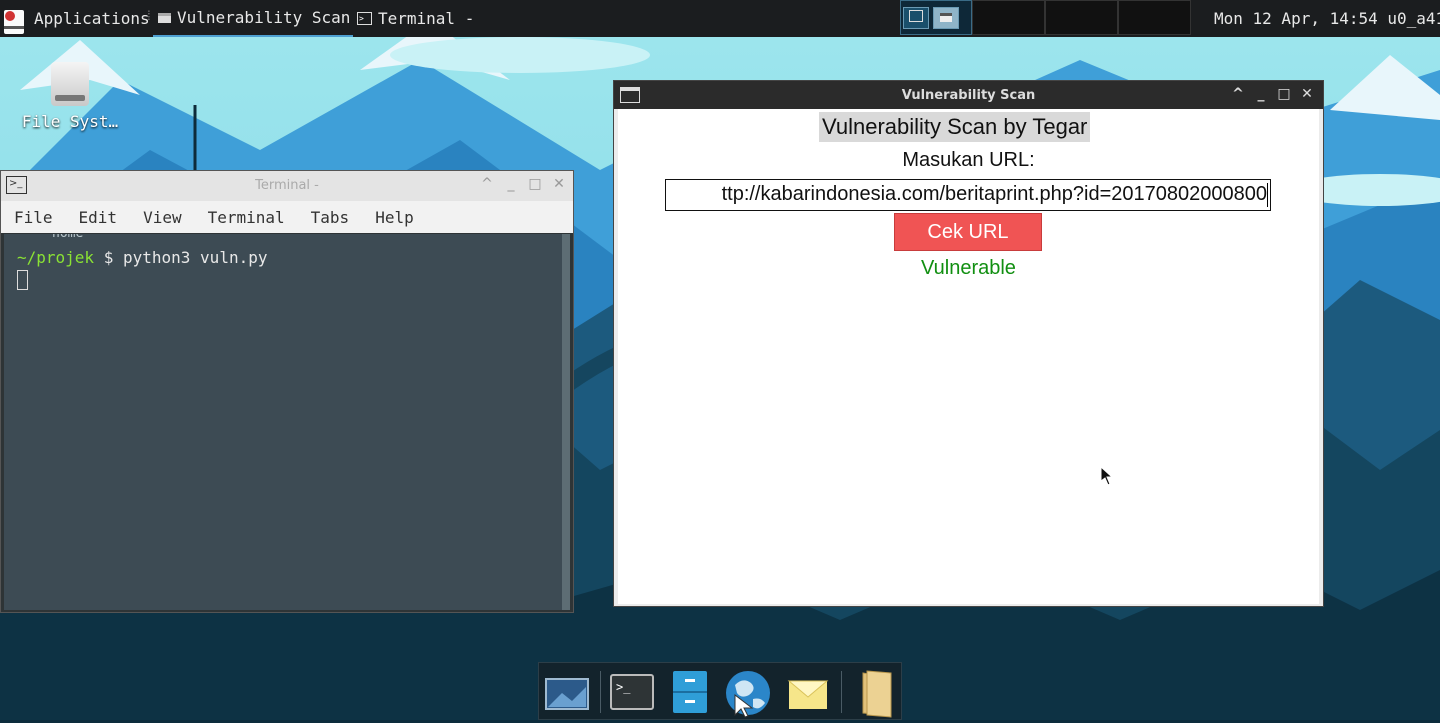  Describe the element at coordinates (394, 217) in the screenshot. I see `menu-help: Help` at that location.